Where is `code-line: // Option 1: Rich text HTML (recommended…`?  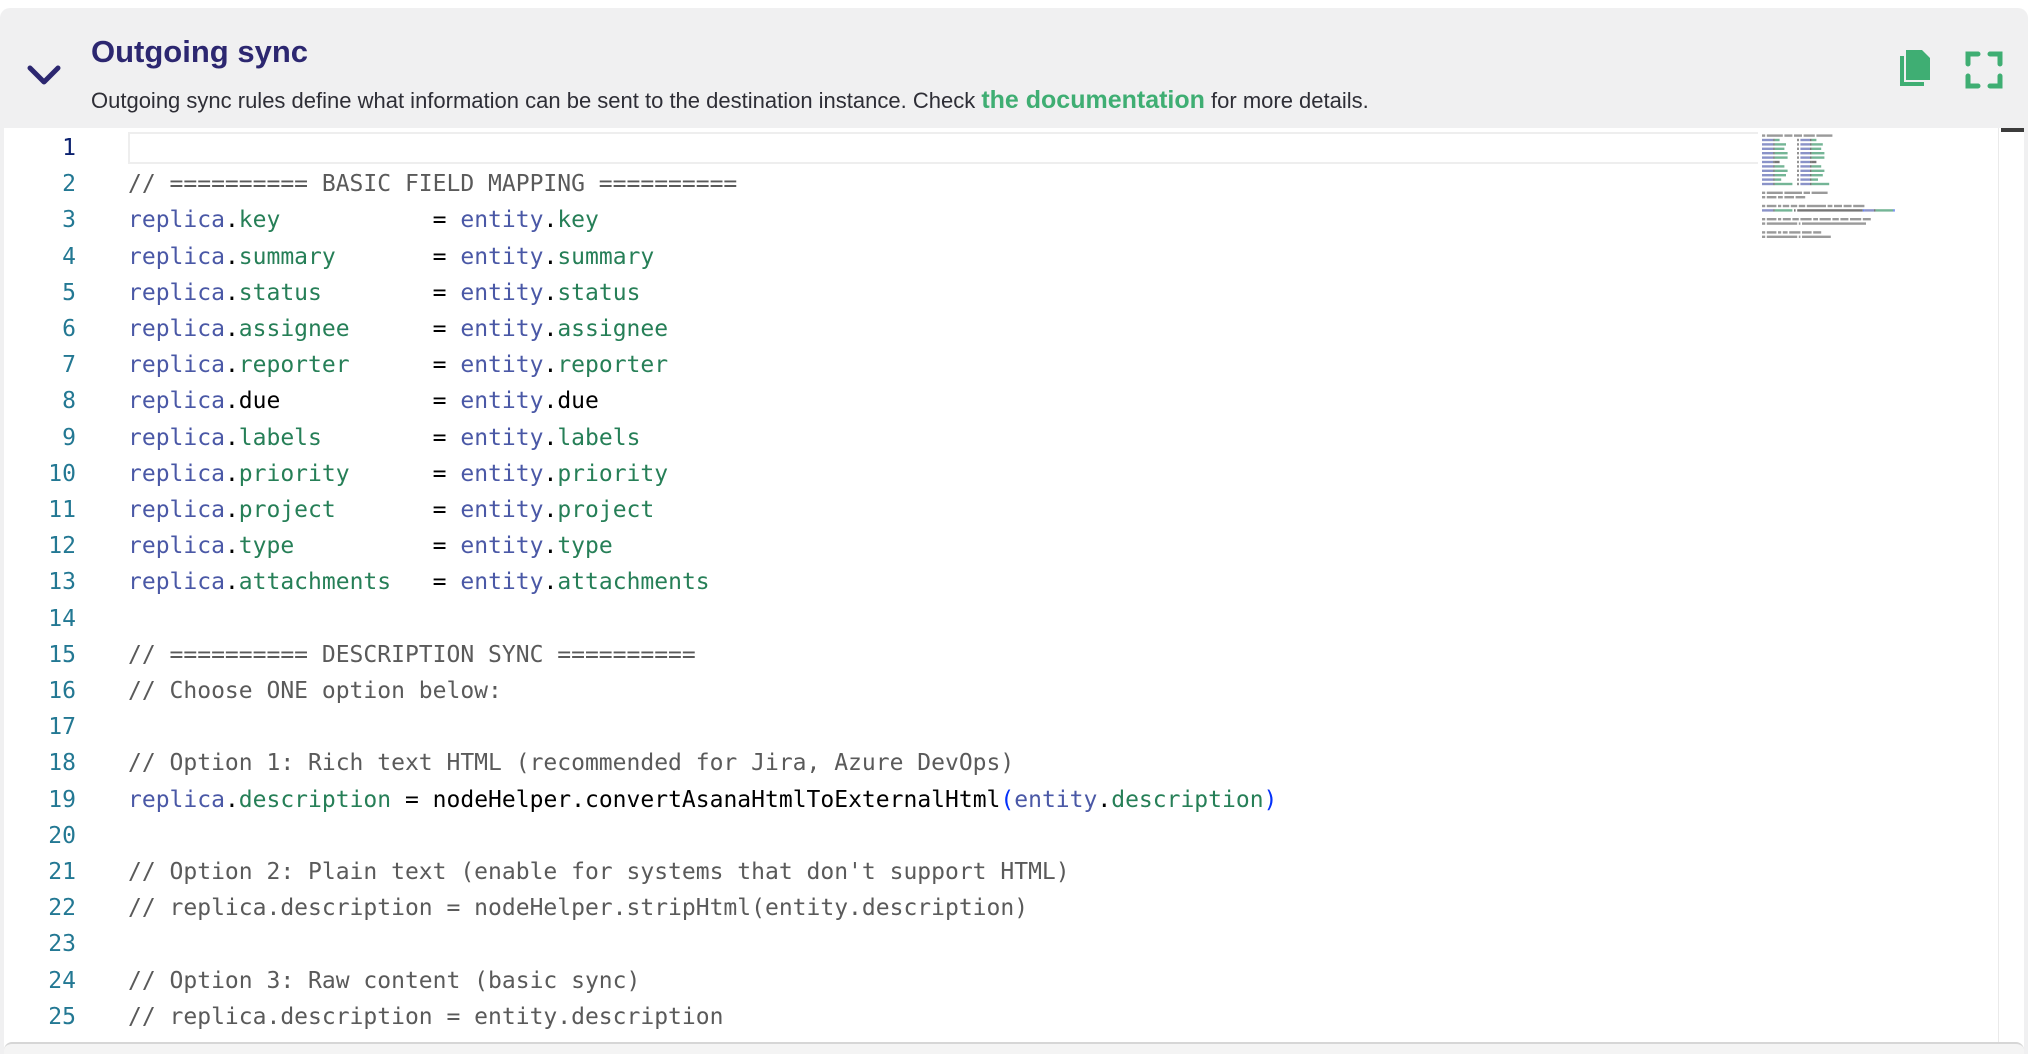
code-line: // Option 1: Rich text HTML (recommended… is located at coordinates (571, 763).